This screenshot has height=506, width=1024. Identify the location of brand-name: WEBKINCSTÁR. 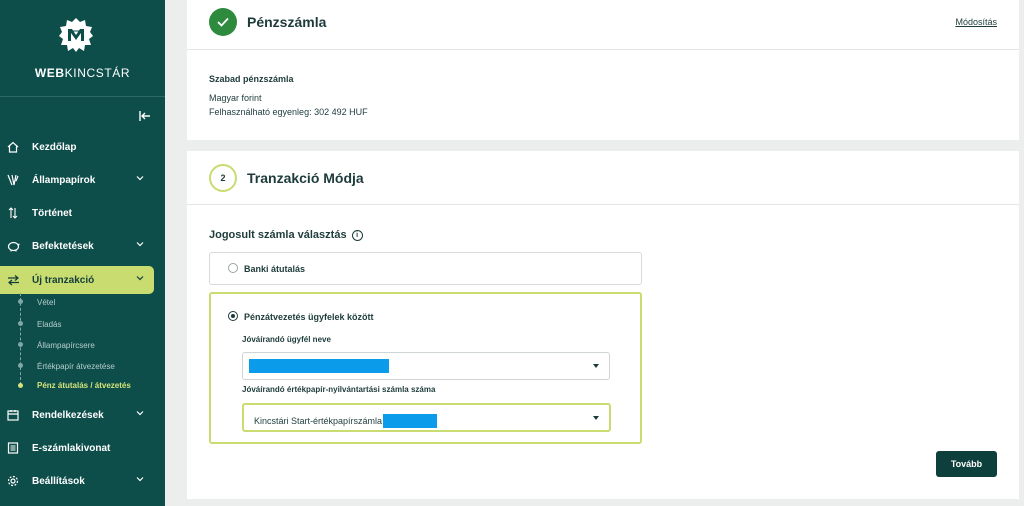
(82, 73).